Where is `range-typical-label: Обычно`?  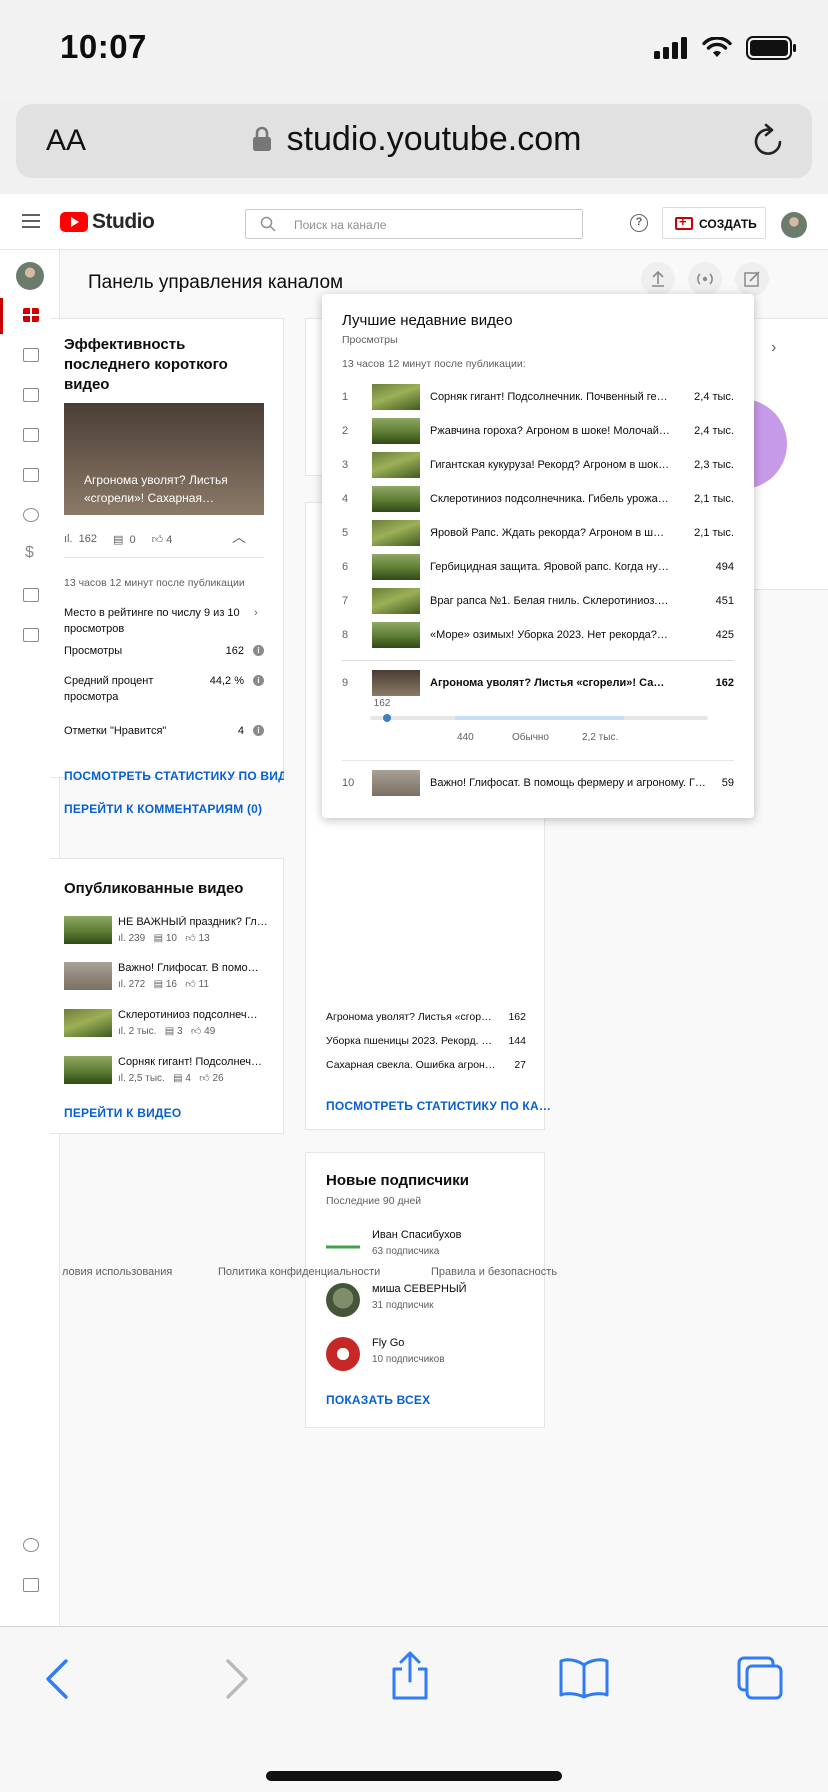 range-typical-label: Обычно is located at coordinates (530, 737).